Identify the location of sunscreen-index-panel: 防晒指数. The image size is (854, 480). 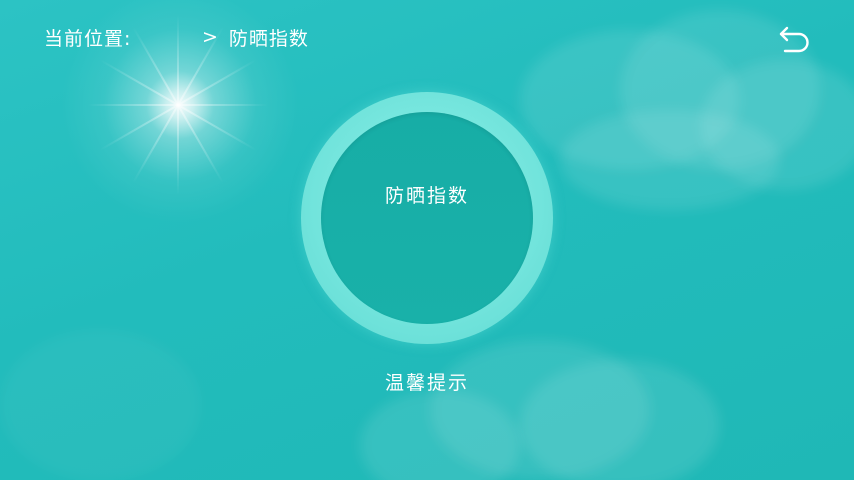
(427, 218).